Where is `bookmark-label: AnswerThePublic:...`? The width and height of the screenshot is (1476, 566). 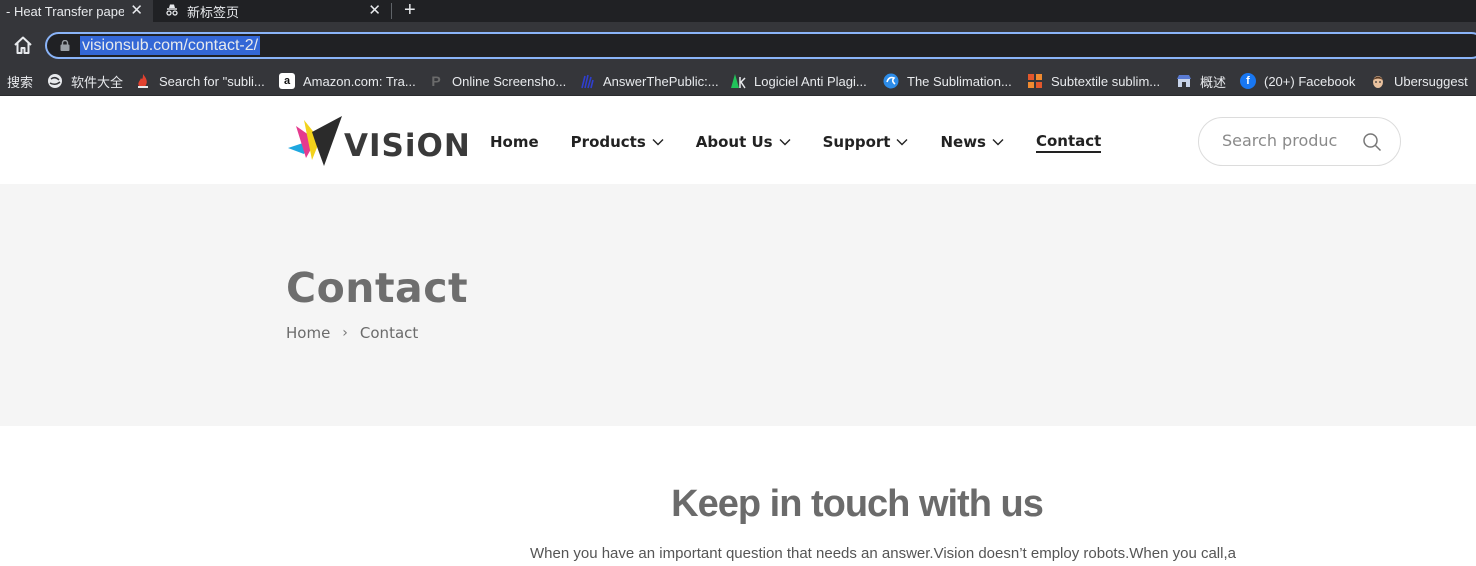
bookmark-label: AnswerThePublic:... is located at coordinates (661, 81).